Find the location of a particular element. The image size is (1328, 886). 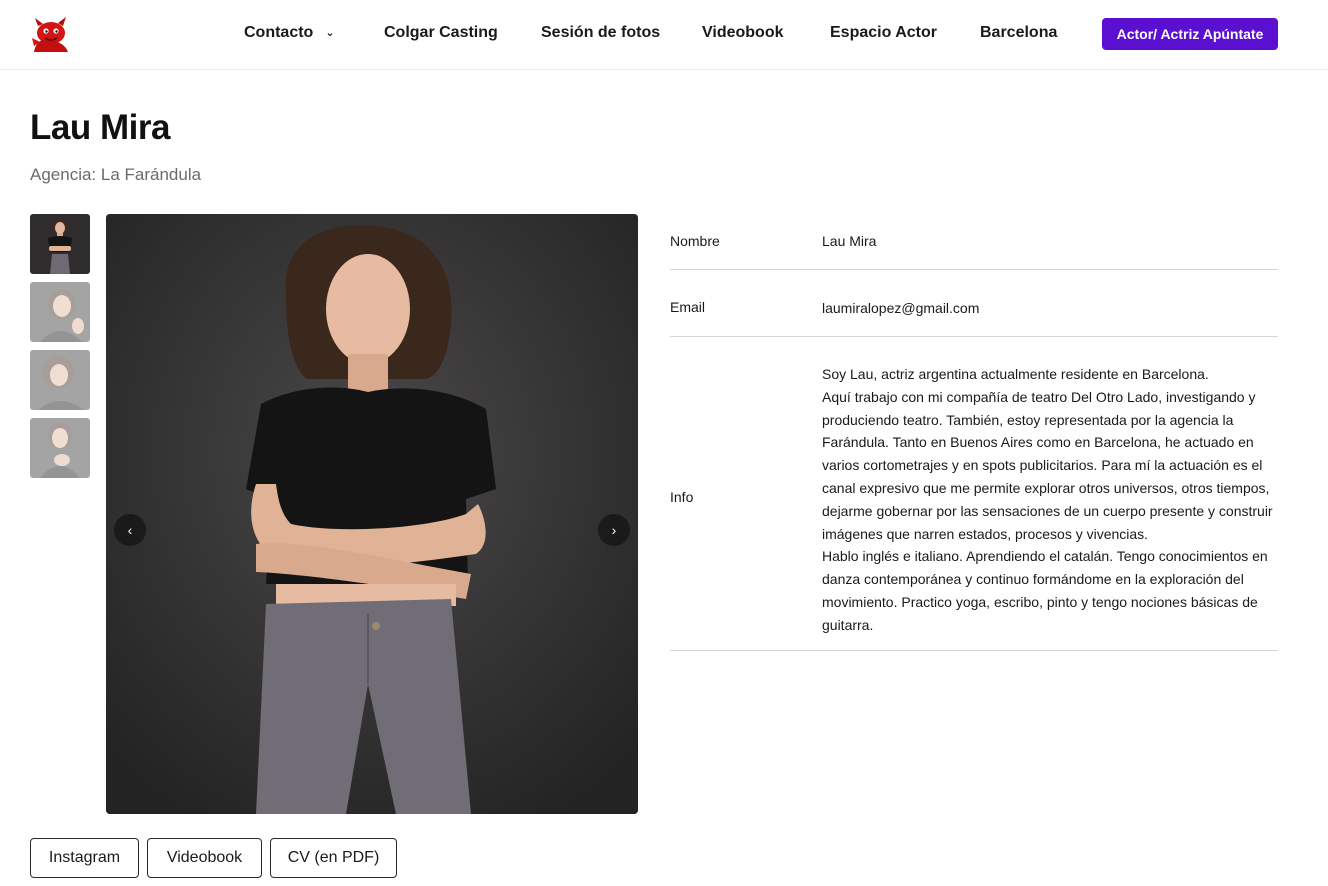

nav-sesion-de-fotos: Sesión de fotos is located at coordinates (600, 33).